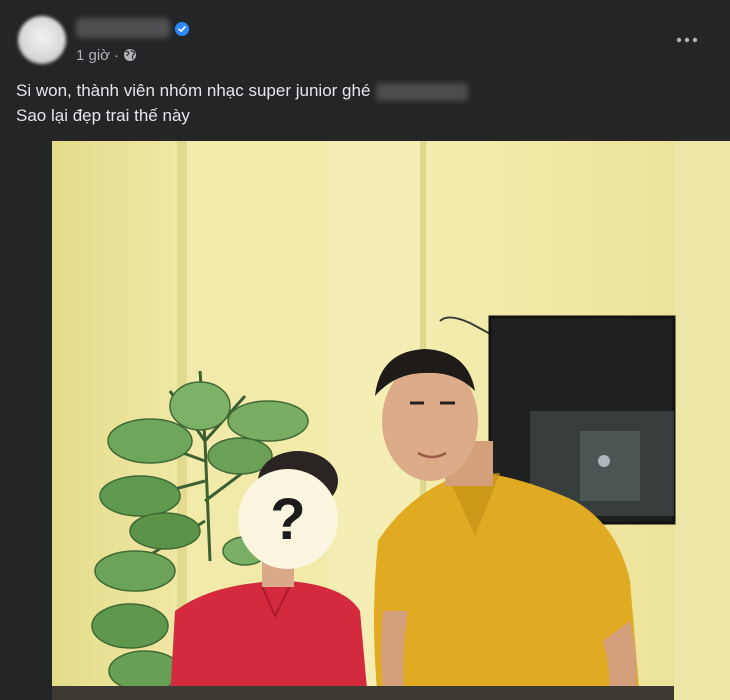 The image size is (730, 700). Describe the element at coordinates (93, 55) in the screenshot. I see `post-timestamp: 1 giờ` at that location.